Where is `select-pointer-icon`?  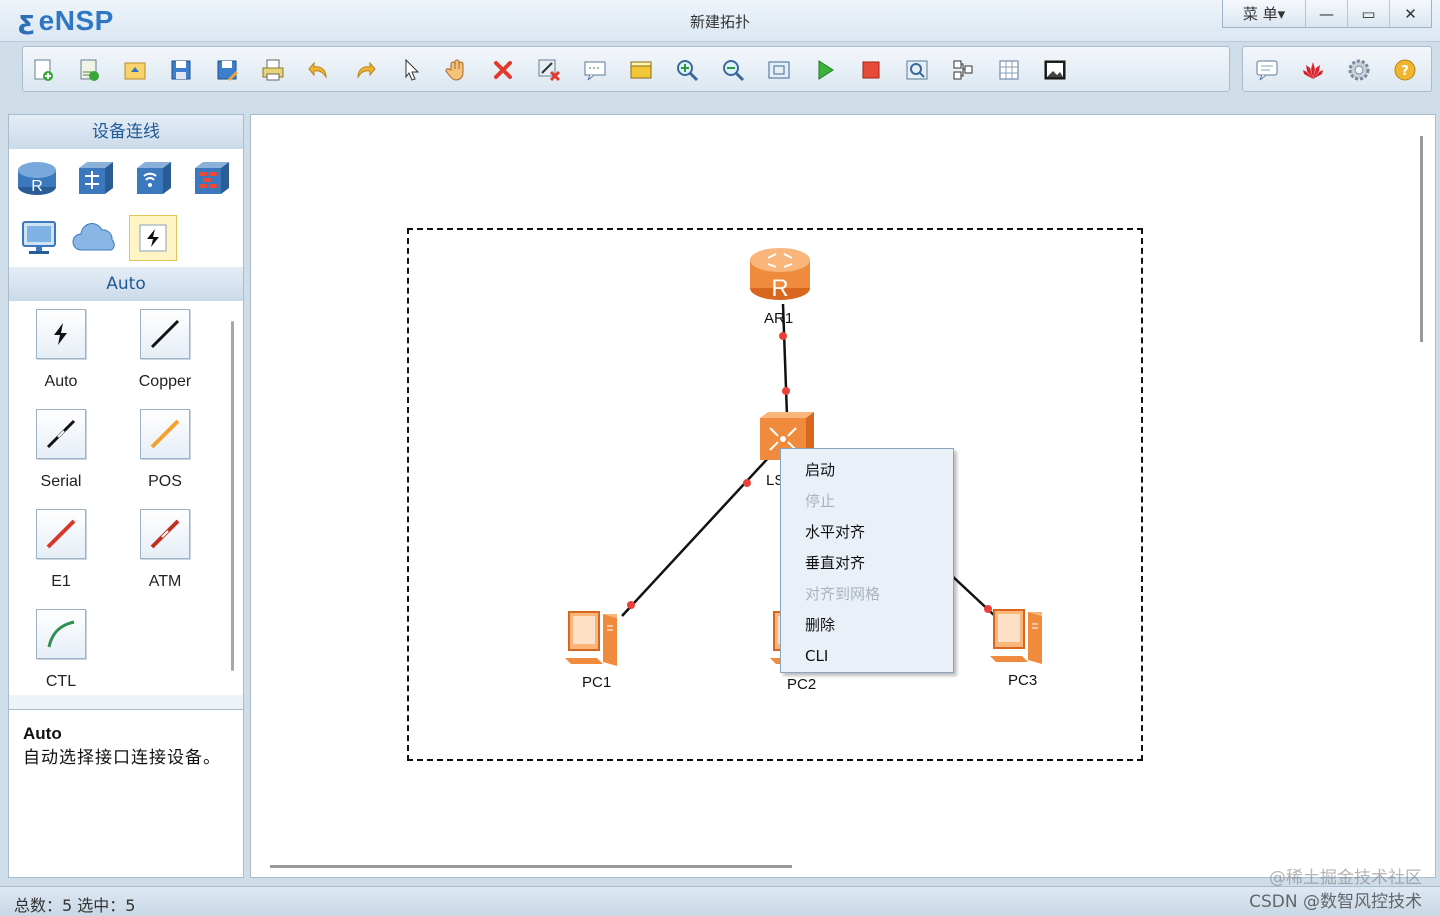 select-pointer-icon is located at coordinates (411, 70).